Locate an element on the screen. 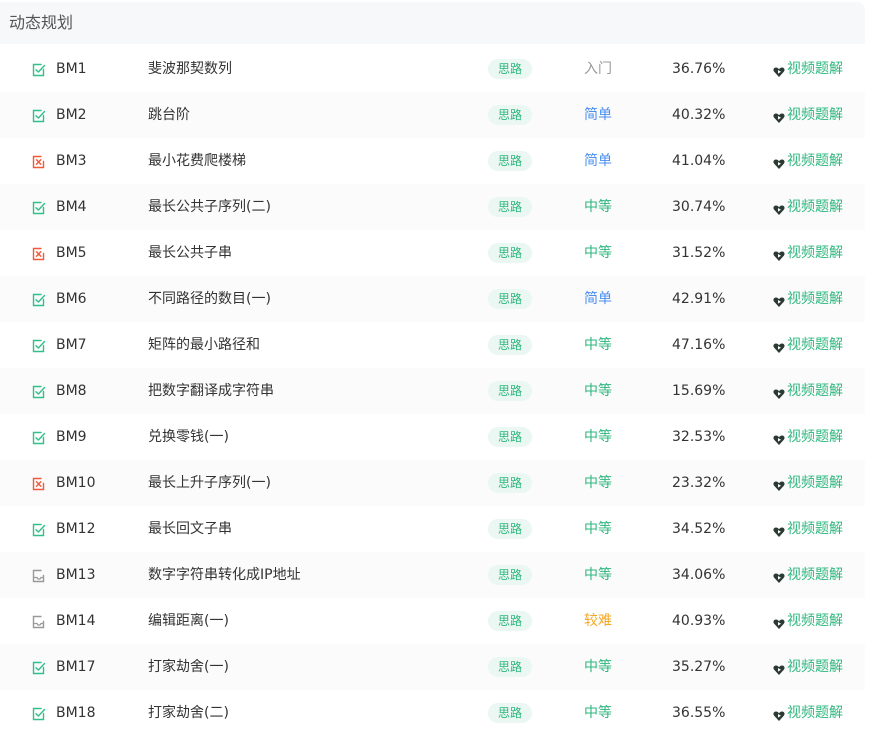 The image size is (883, 737). problem-row: BM9 兑换零钱(一) 思路 中等 32.53% 视频题解 is located at coordinates (432, 437).